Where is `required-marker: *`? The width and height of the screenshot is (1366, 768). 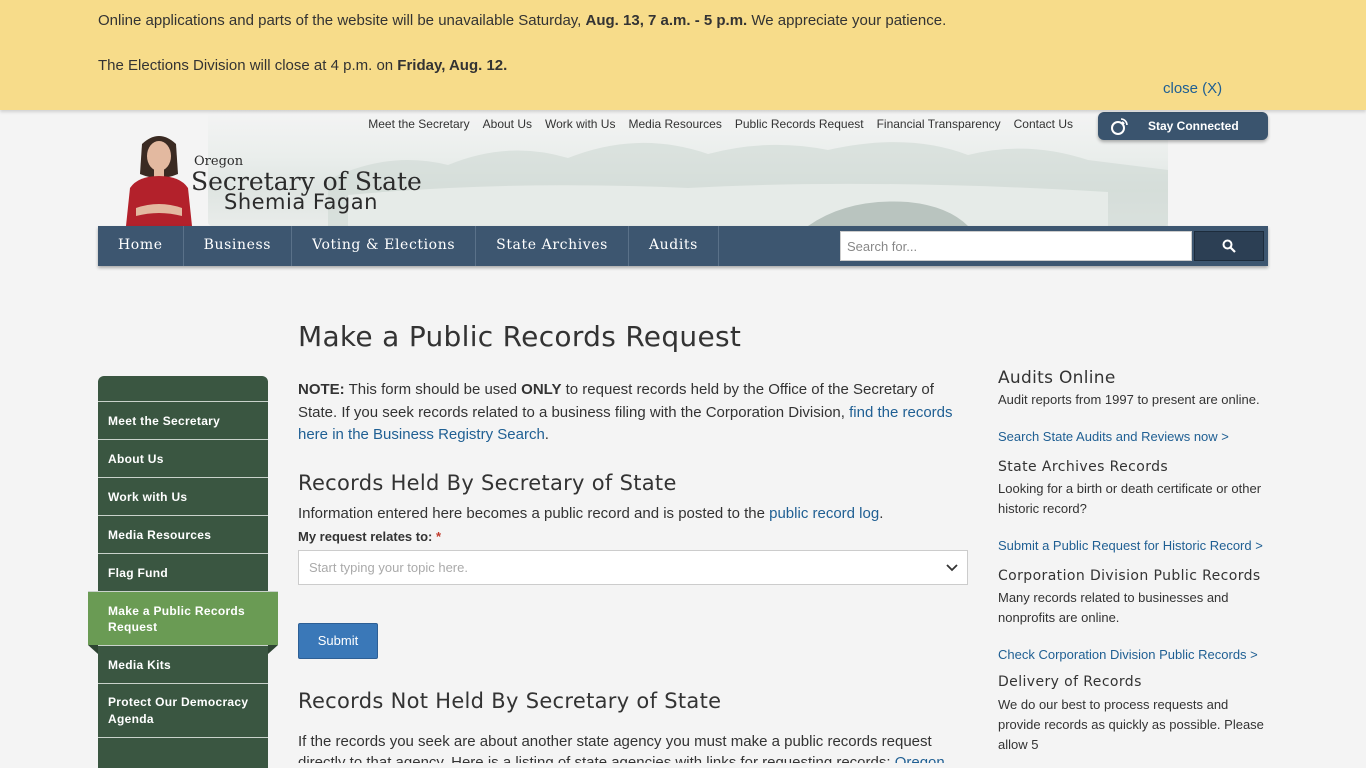 required-marker: * is located at coordinates (439, 536).